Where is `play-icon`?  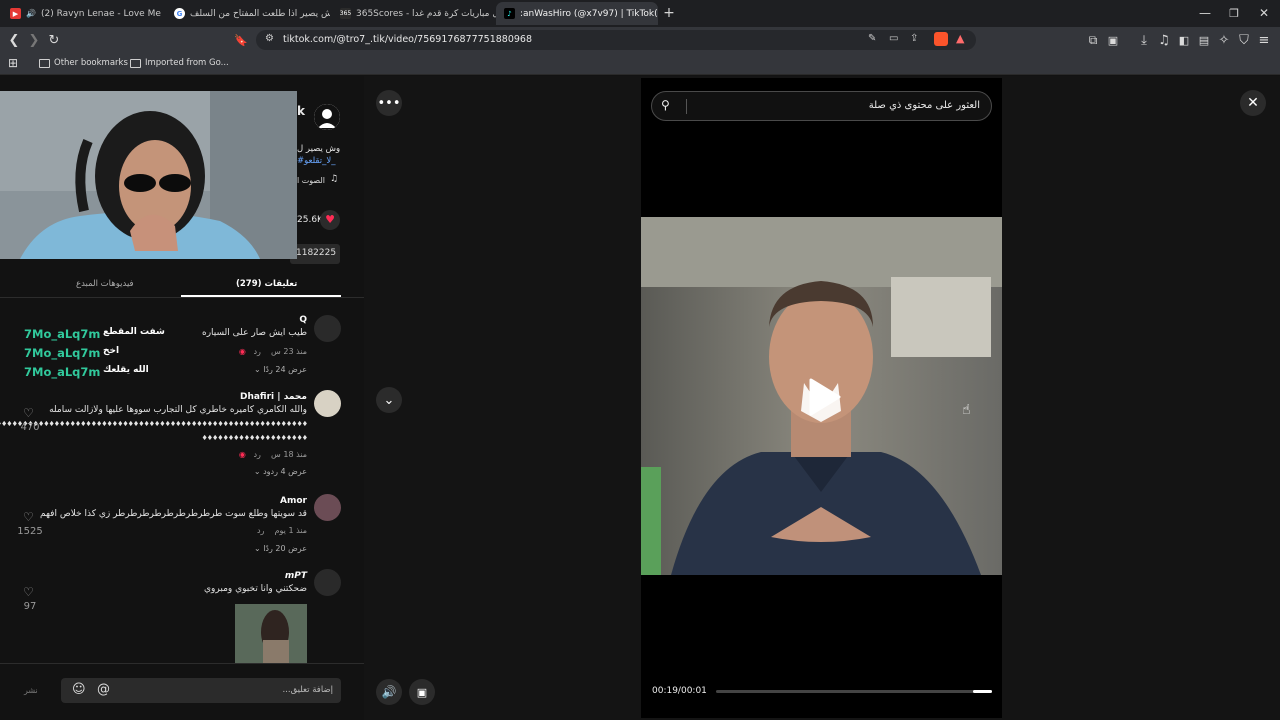
play-icon is located at coordinates (824, 397).